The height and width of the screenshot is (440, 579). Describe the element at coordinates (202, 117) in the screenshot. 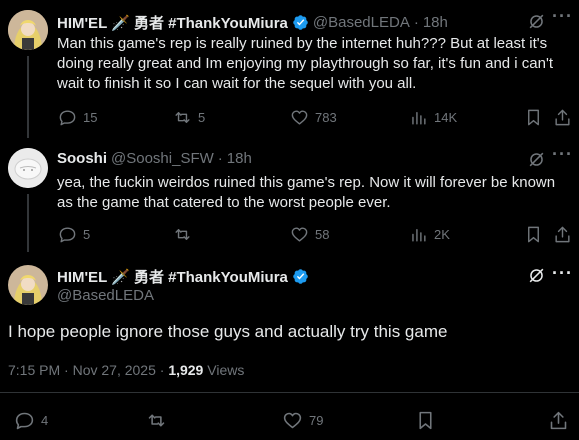

I see `repost-count: 5` at that location.